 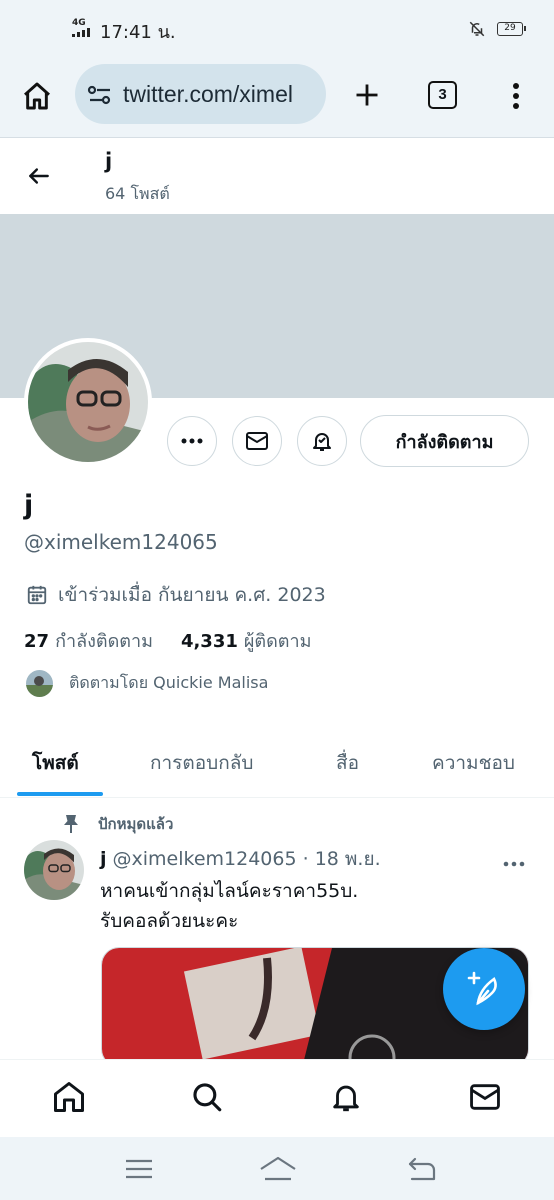 What do you see at coordinates (104, 641) in the screenshot?
I see `following-label: กำลังติดตาม` at bounding box center [104, 641].